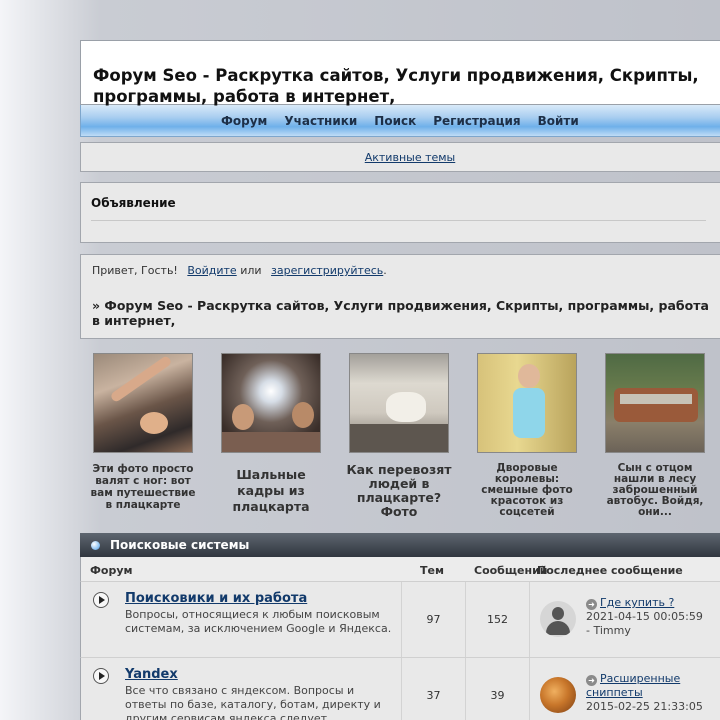 This screenshot has width=720, height=720. I want to click on topics-count: 97, so click(433, 619).